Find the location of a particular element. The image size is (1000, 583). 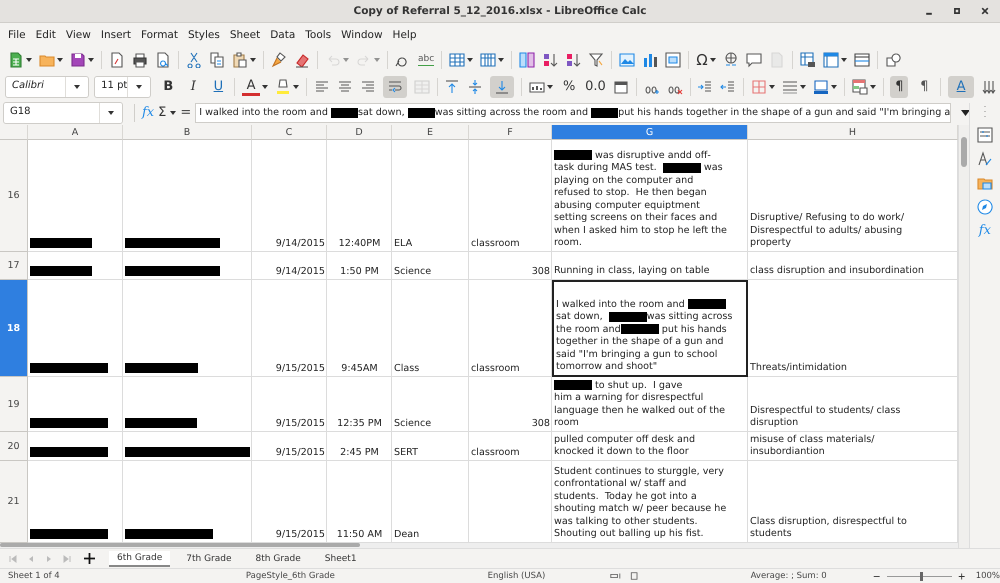

sort-ascending-icon is located at coordinates (550, 60).